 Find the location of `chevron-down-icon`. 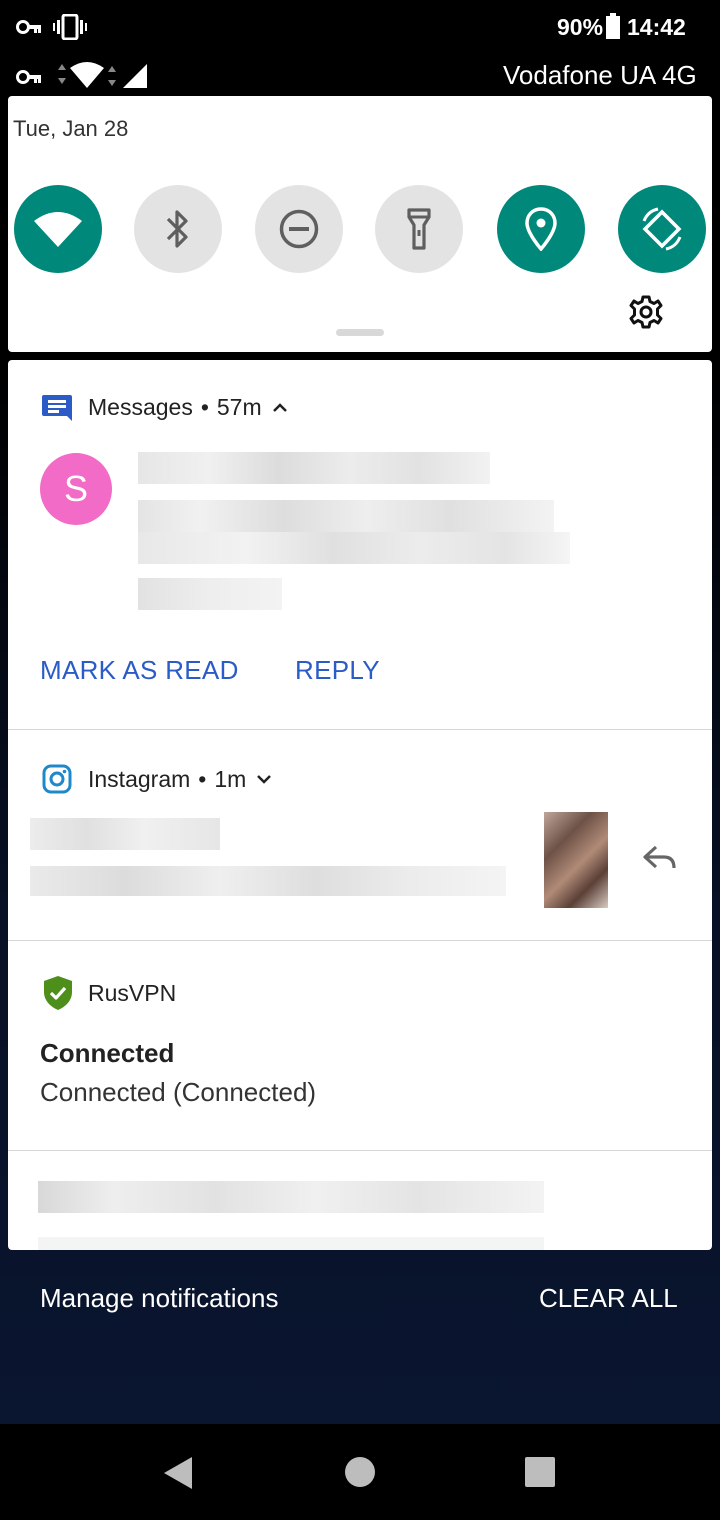

chevron-down-icon is located at coordinates (264, 779).